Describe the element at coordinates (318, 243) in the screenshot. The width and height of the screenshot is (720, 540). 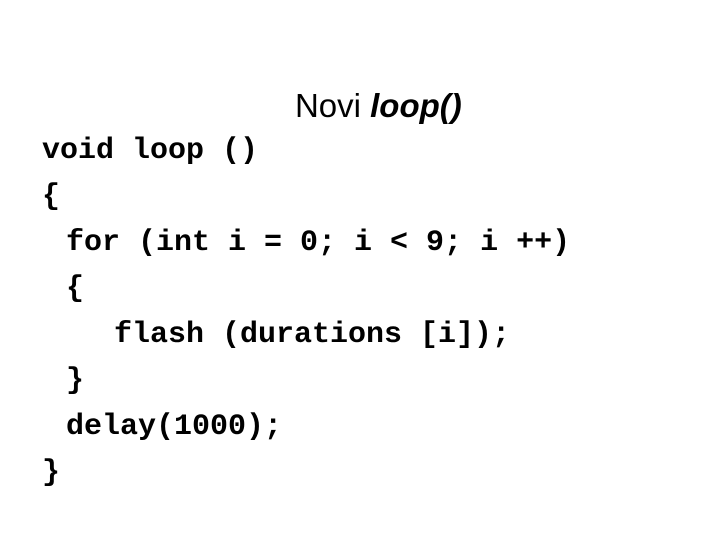
I see `code-line: for (int i = 0; i < 9; i ++)` at that location.